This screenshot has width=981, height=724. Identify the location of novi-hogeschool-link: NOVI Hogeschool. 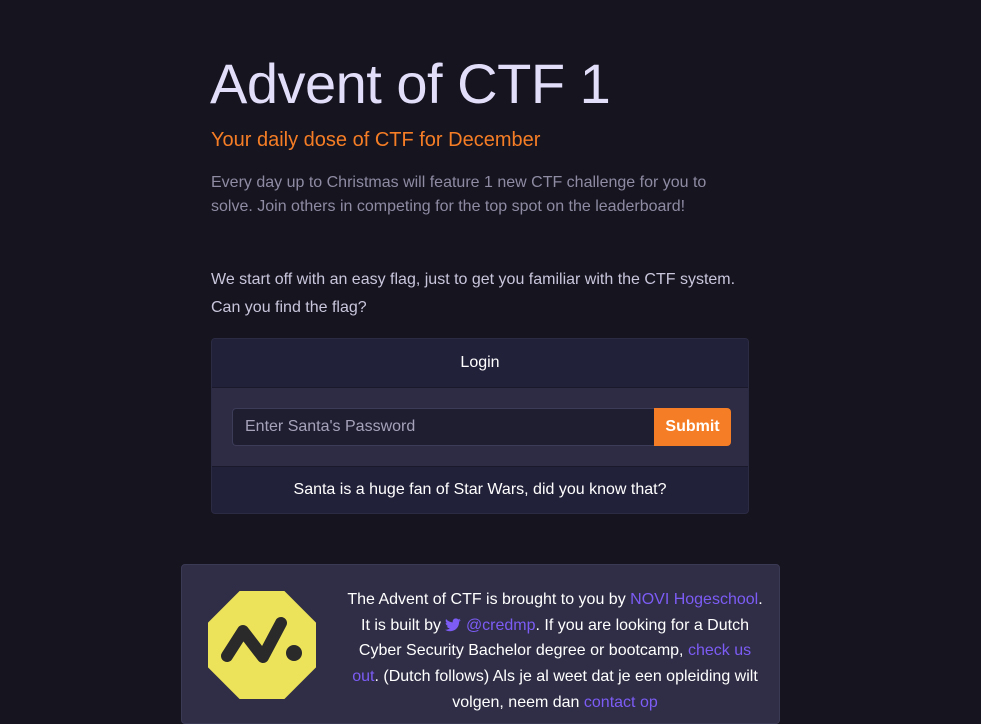
(694, 599).